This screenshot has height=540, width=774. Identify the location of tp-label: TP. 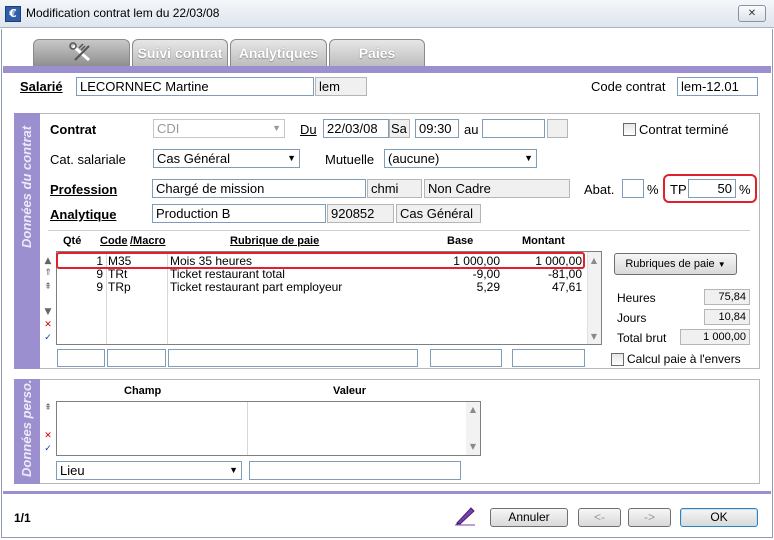
(678, 189).